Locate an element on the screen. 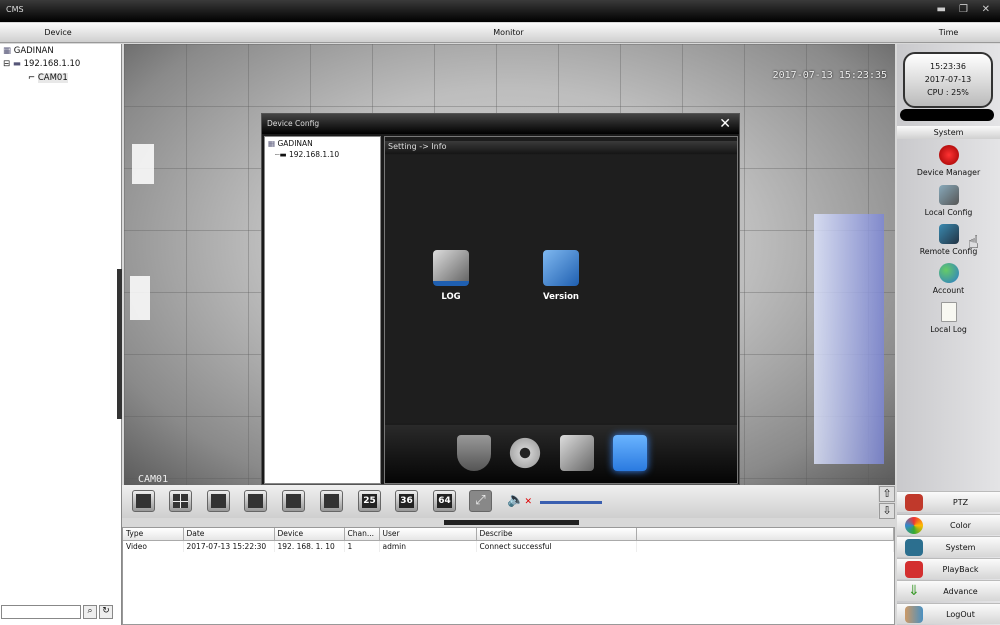  cell-filler is located at coordinates (765, 546).